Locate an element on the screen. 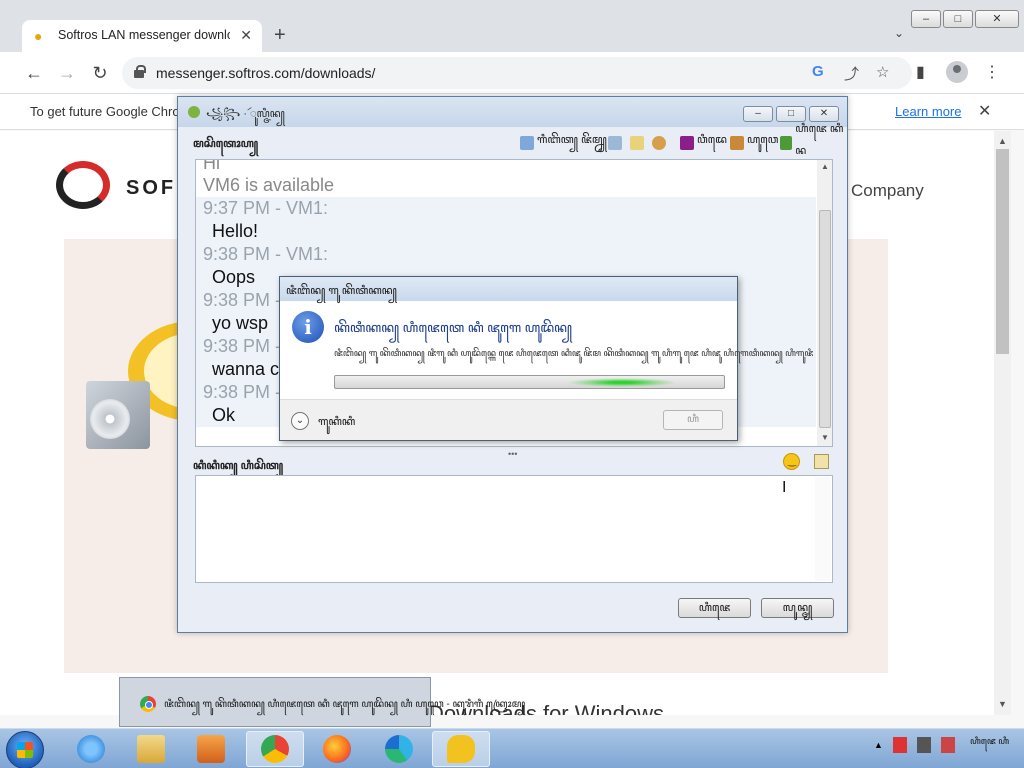 This screenshot has width=1024, height=768. bookmark-star-icon: ☆ is located at coordinates (882, 72).